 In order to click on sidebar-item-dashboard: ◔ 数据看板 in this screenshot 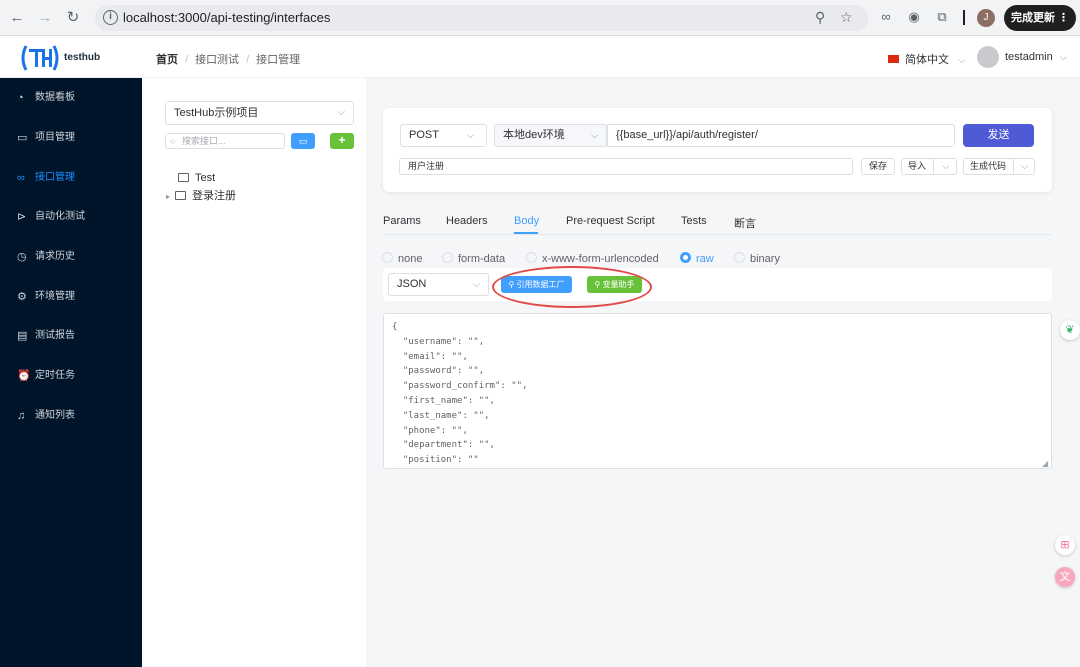, I will do `click(71, 98)`.